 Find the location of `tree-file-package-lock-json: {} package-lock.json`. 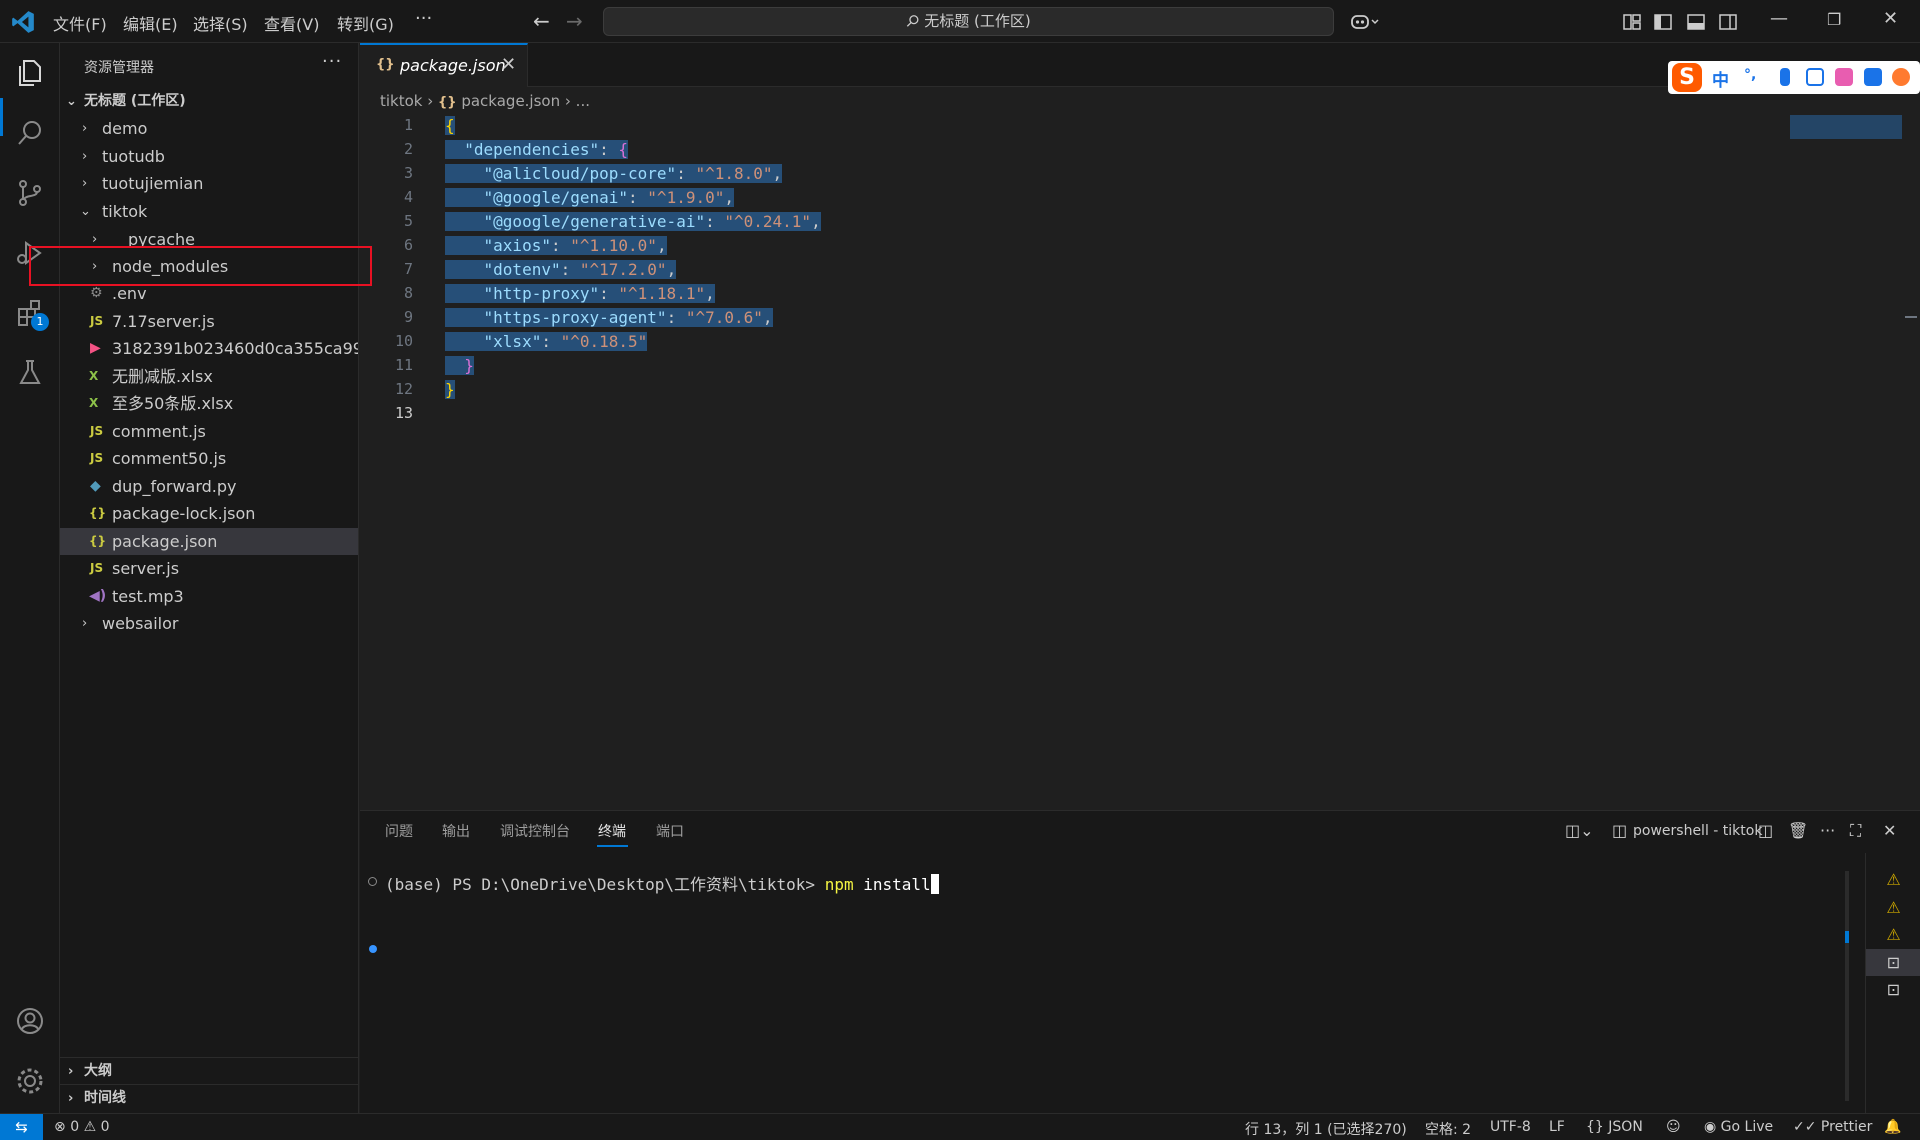

tree-file-package-lock-json: {} package-lock.json is located at coordinates (209, 513).